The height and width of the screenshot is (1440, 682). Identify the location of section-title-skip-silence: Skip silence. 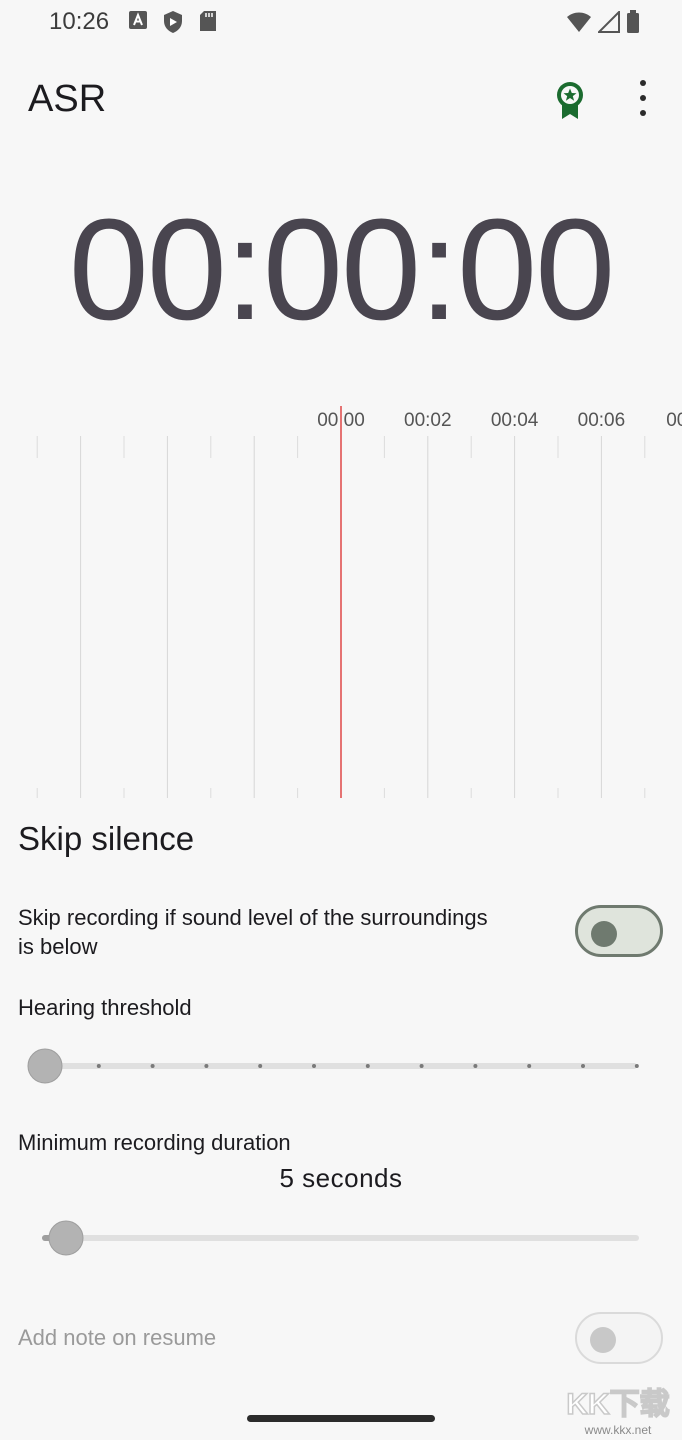
(106, 838).